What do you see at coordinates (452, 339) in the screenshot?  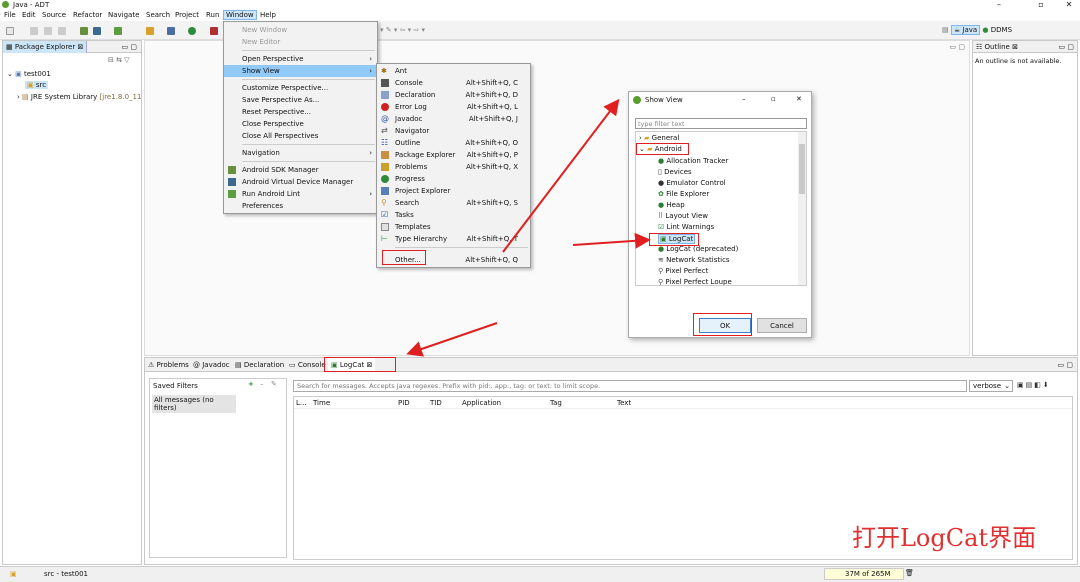 I see `arrow-to-logcat-tab` at bounding box center [452, 339].